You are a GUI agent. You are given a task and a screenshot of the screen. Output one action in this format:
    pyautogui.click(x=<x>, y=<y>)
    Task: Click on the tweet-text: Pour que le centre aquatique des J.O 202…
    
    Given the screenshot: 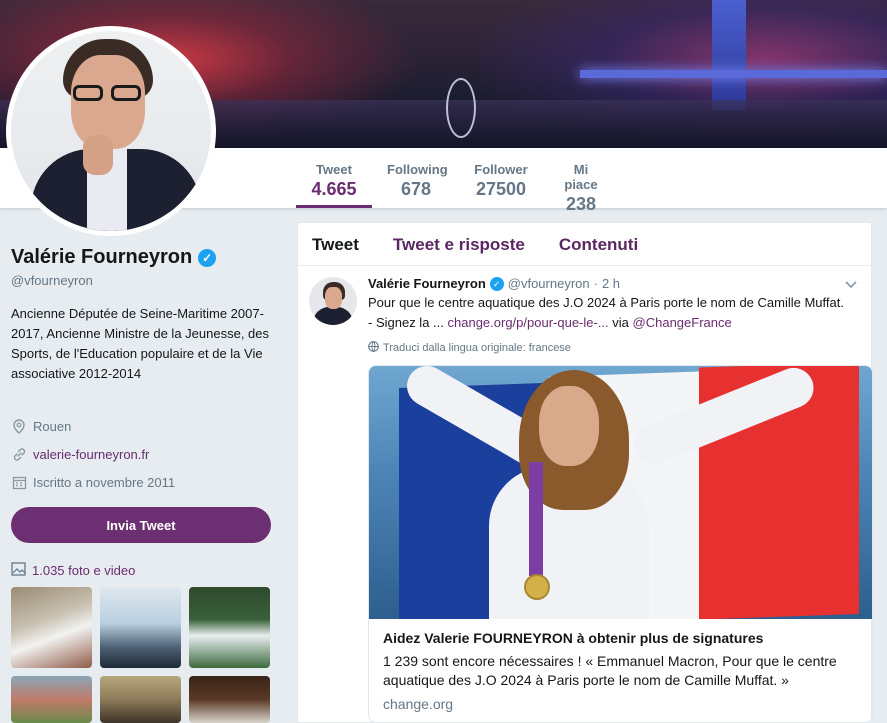 What is the action you would take?
    pyautogui.click(x=608, y=313)
    